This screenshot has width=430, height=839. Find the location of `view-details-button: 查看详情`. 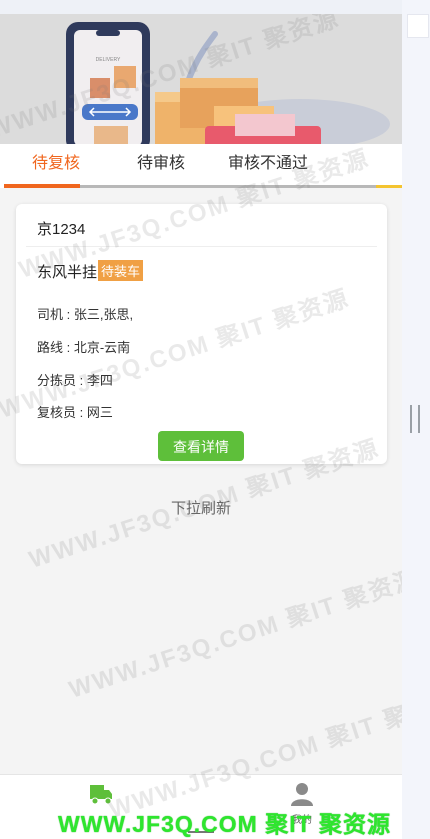

view-details-button: 查看详情 is located at coordinates (201, 446).